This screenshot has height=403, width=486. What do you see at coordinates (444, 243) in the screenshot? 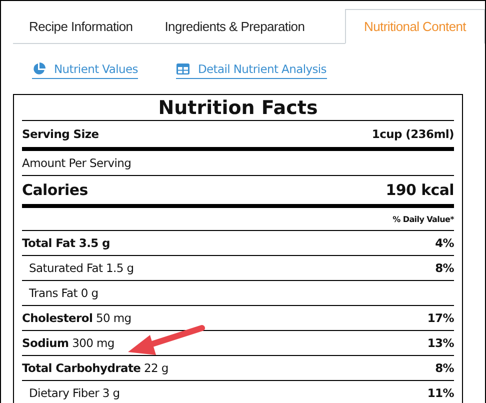
I see `daily-percent: 4%` at bounding box center [444, 243].